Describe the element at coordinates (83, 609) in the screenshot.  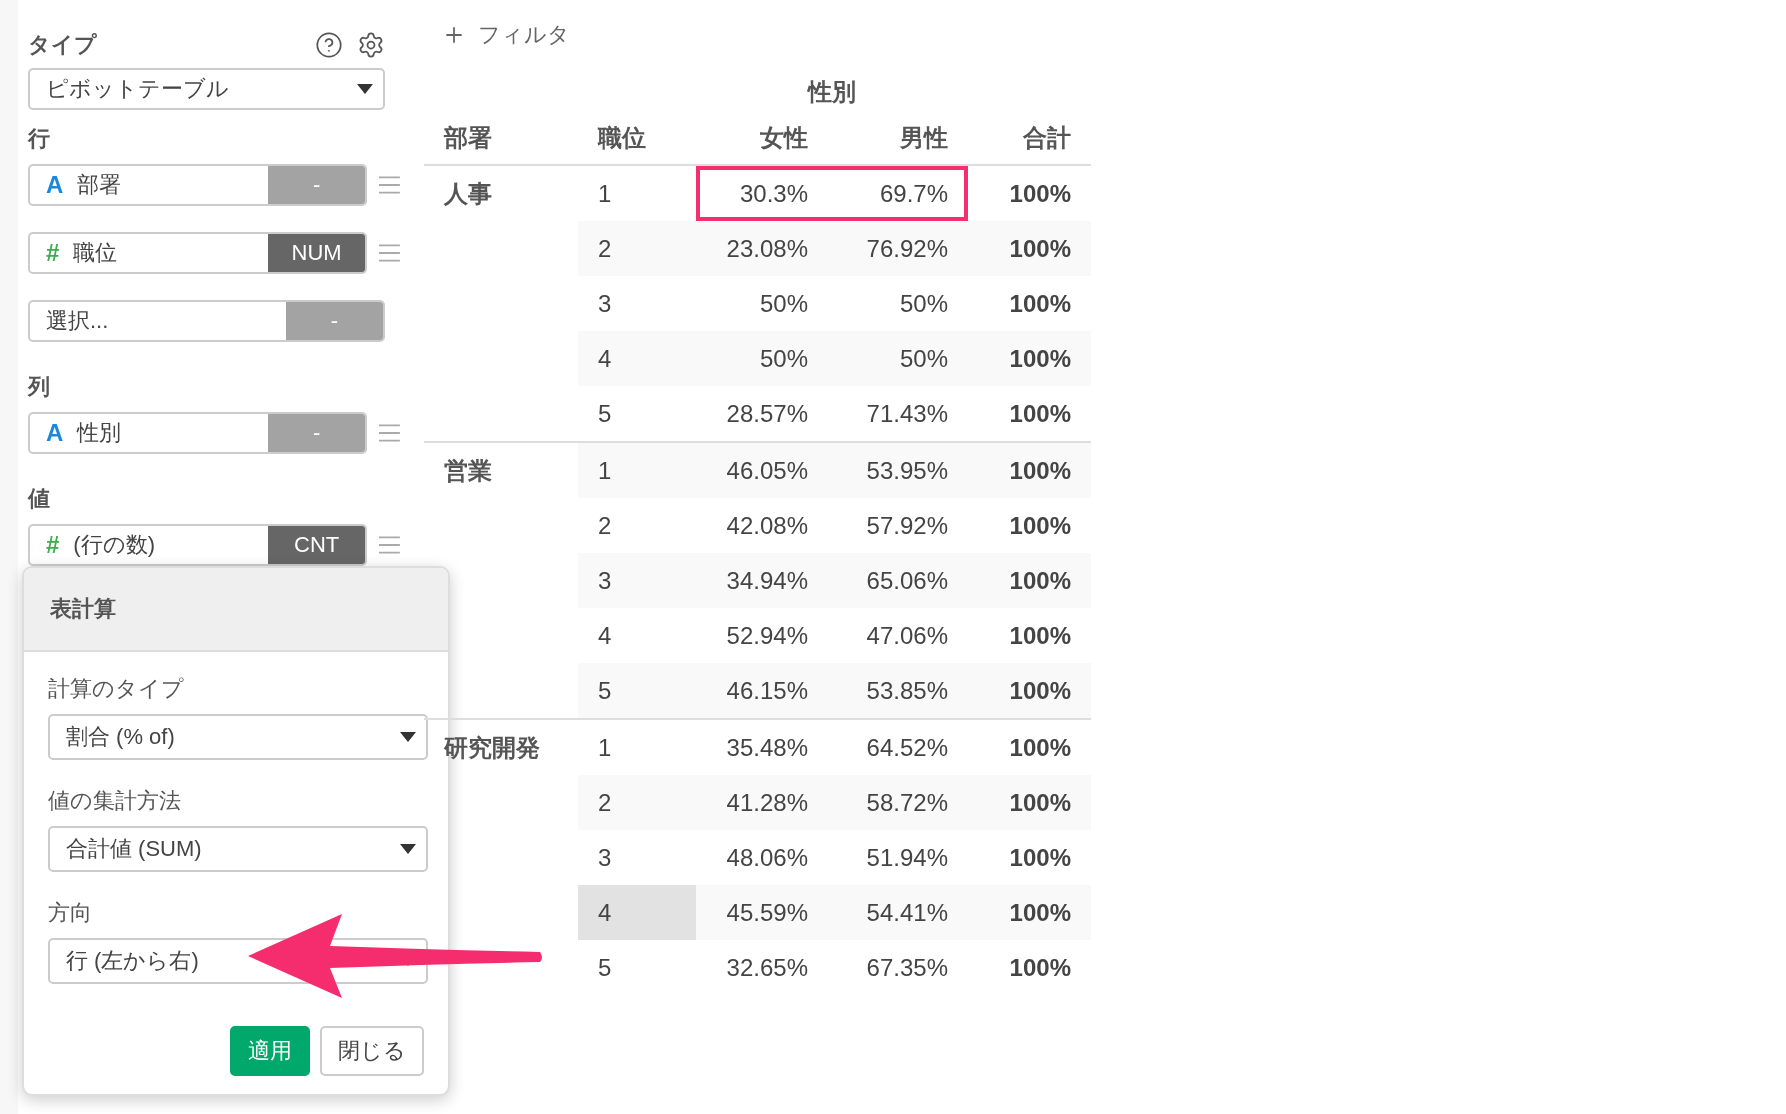
I see `popover-title: 表計算` at that location.